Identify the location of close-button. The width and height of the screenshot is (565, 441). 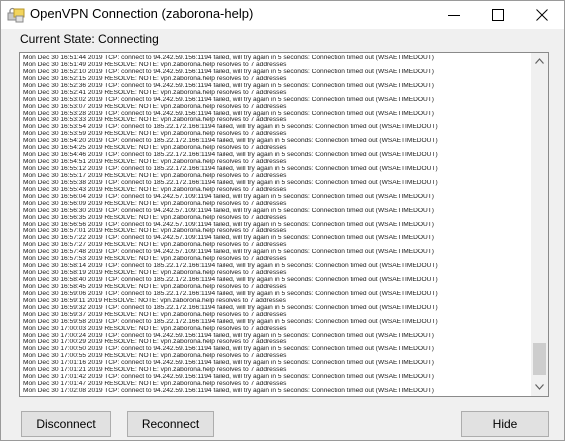
(542, 15).